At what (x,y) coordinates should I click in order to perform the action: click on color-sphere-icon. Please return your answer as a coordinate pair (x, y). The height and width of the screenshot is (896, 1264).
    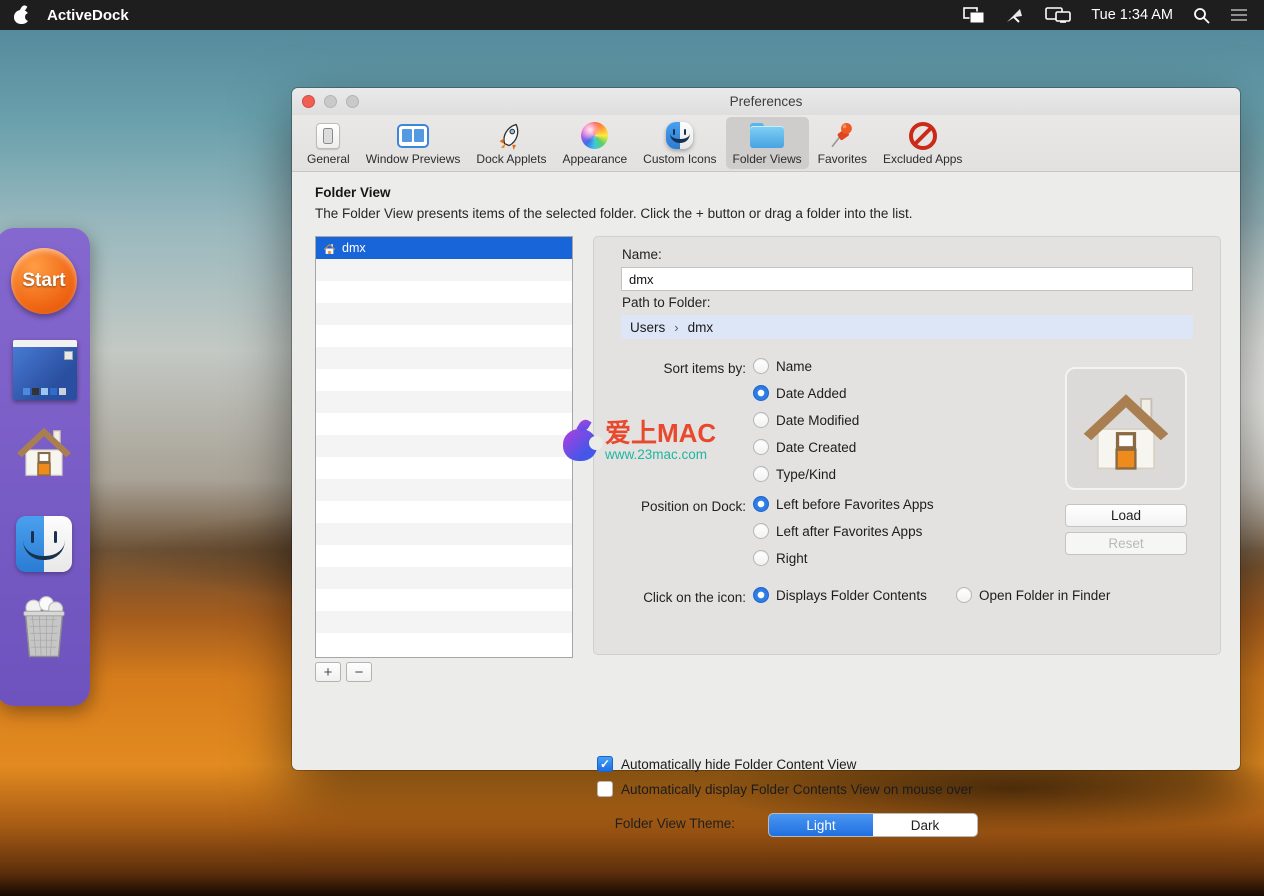
    Looking at the image, I should click on (595, 135).